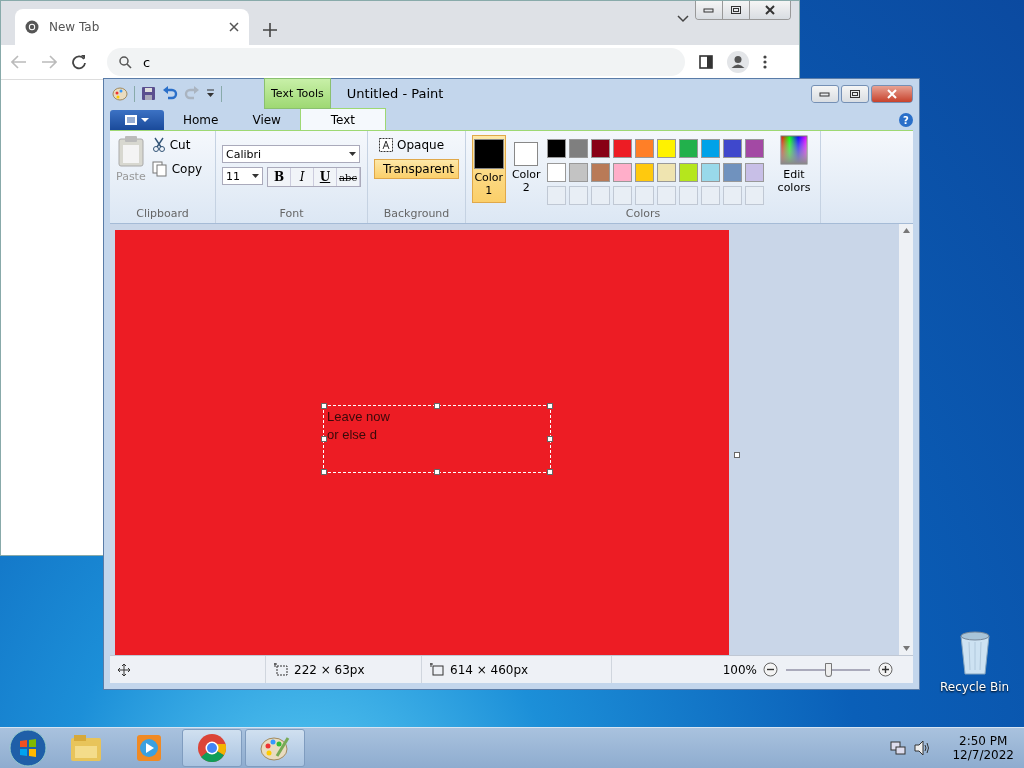  What do you see at coordinates (270, 30) in the screenshot?
I see `new-tab-icon` at bounding box center [270, 30].